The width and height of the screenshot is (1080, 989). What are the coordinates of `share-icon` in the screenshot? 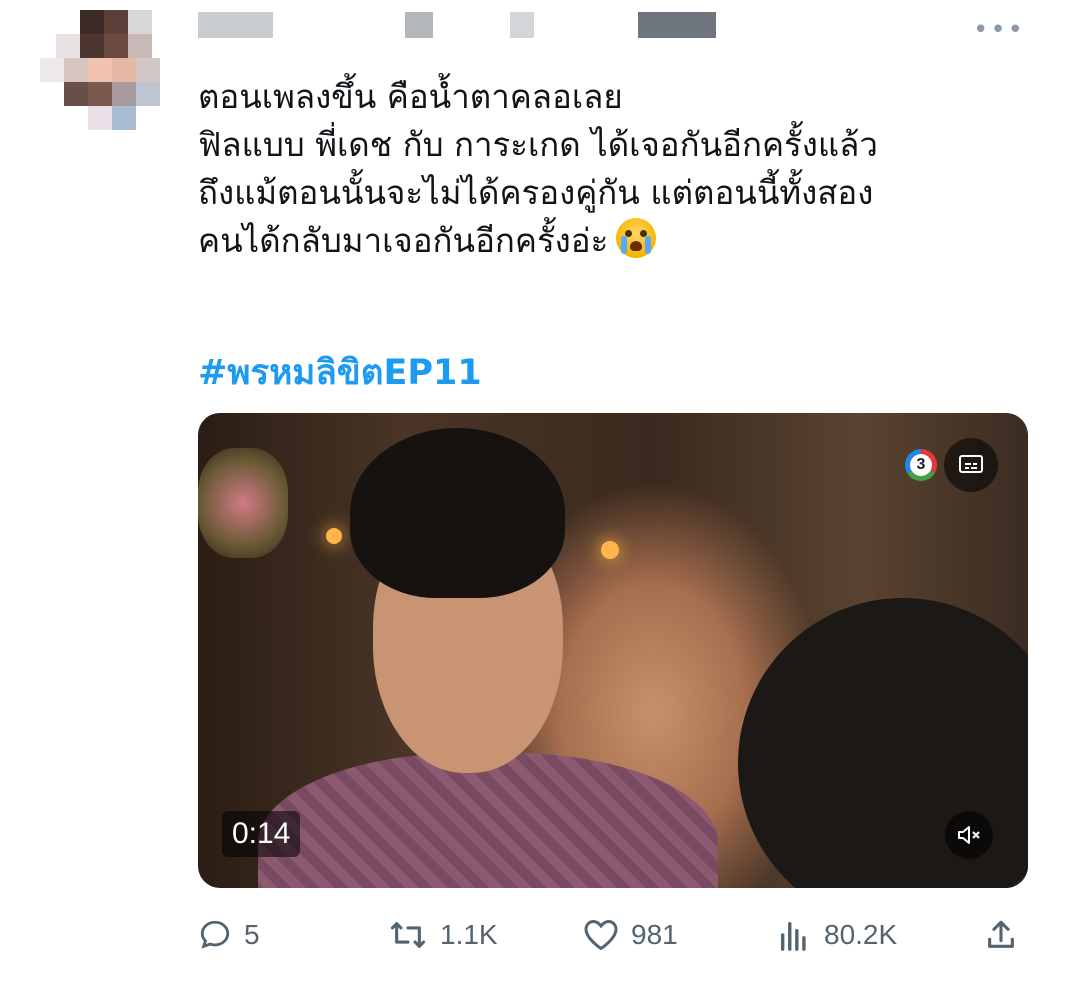 It's located at (1001, 934).